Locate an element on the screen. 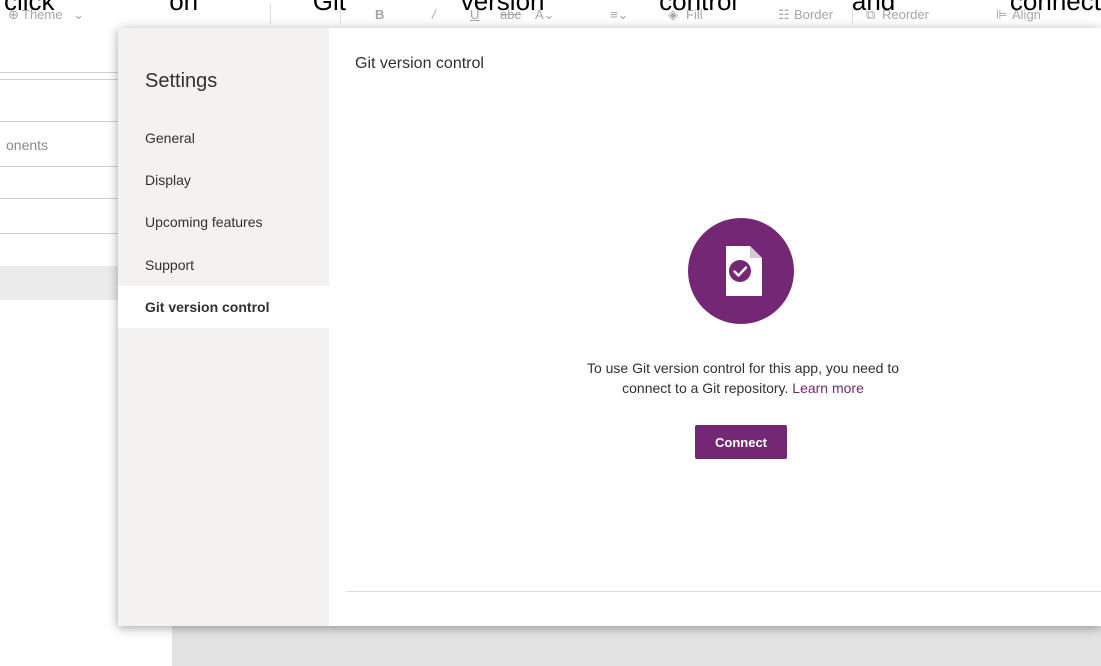  nav-item-upcoming-features: Upcoming features is located at coordinates (223, 222).